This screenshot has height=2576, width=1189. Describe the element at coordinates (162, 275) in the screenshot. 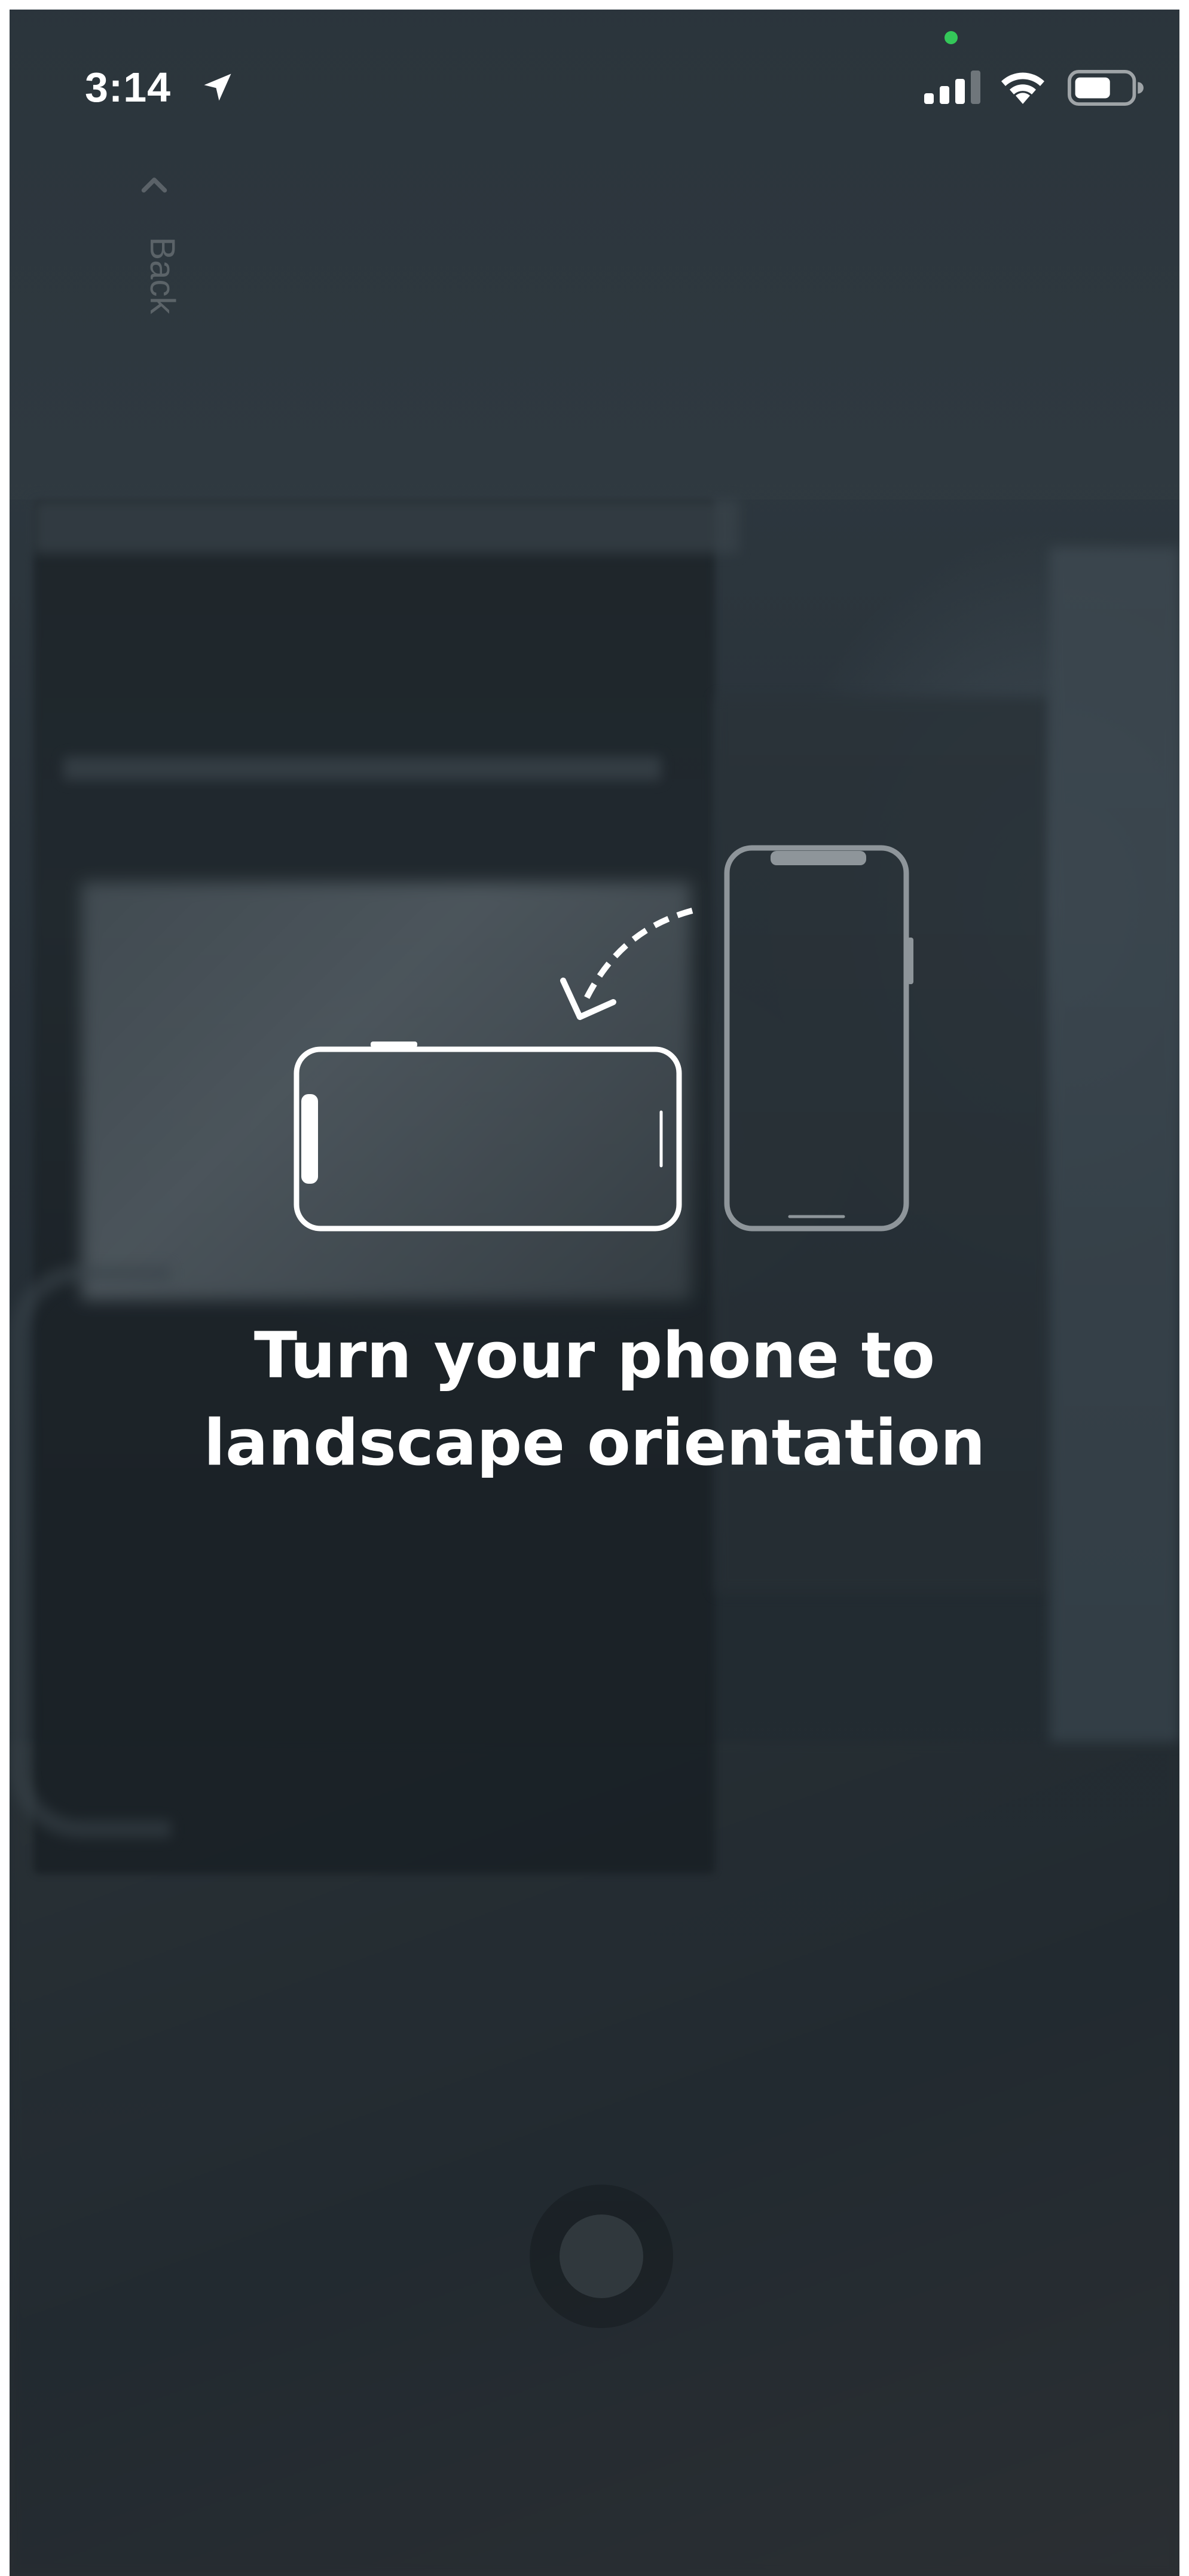

I see `back-label: Back` at that location.